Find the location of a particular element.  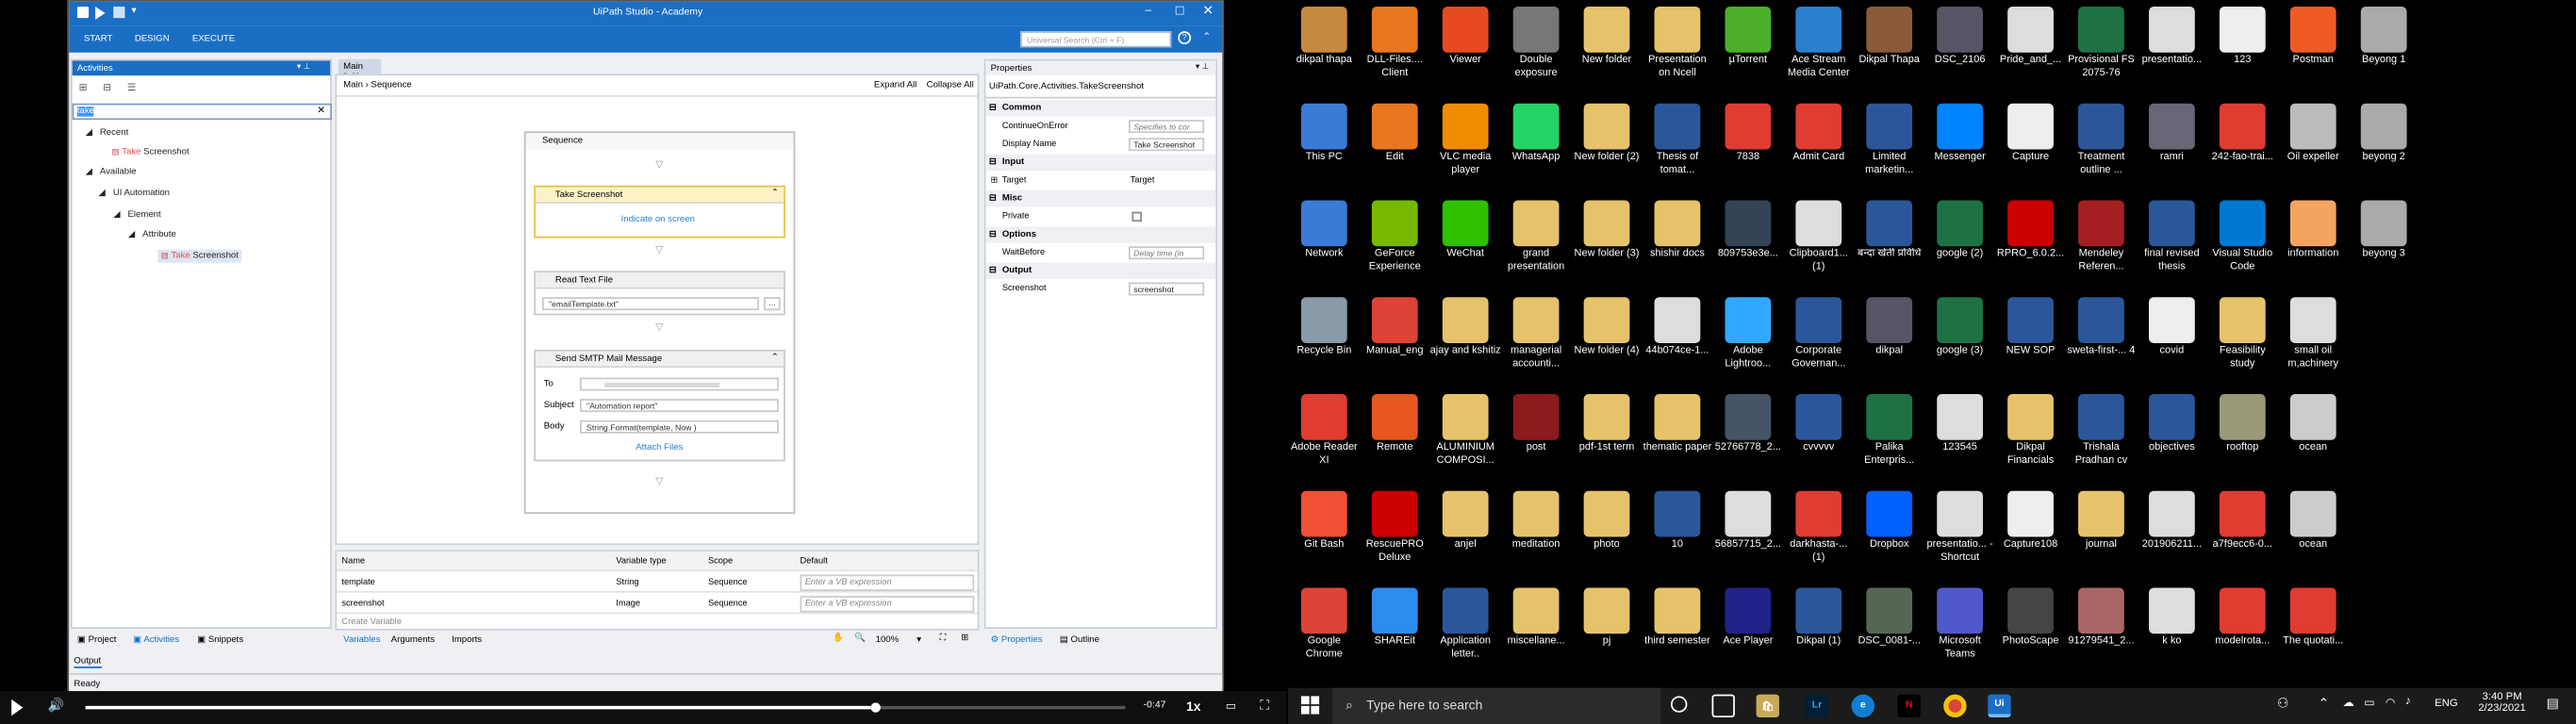

desktop-icon: Dikpal Thapa is located at coordinates (1889, 36).